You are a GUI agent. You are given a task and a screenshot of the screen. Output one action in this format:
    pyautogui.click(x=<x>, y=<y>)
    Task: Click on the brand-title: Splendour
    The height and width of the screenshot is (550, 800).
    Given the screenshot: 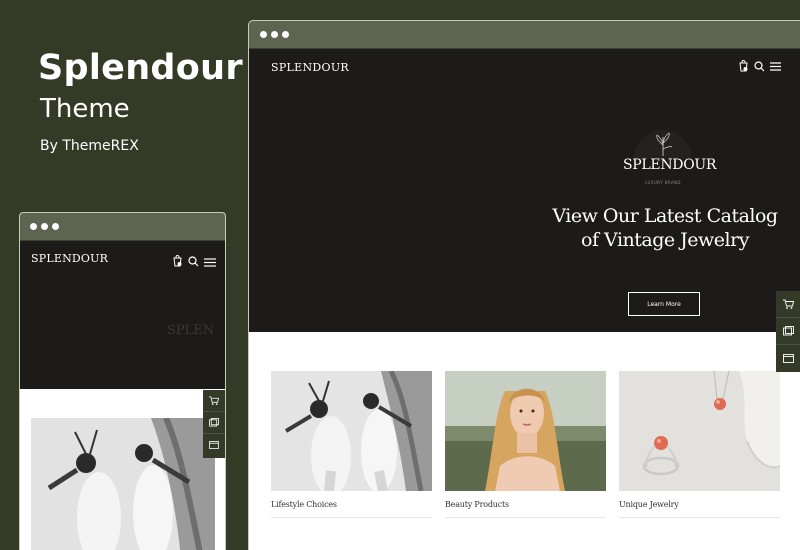 What is the action you would take?
    pyautogui.click(x=140, y=68)
    